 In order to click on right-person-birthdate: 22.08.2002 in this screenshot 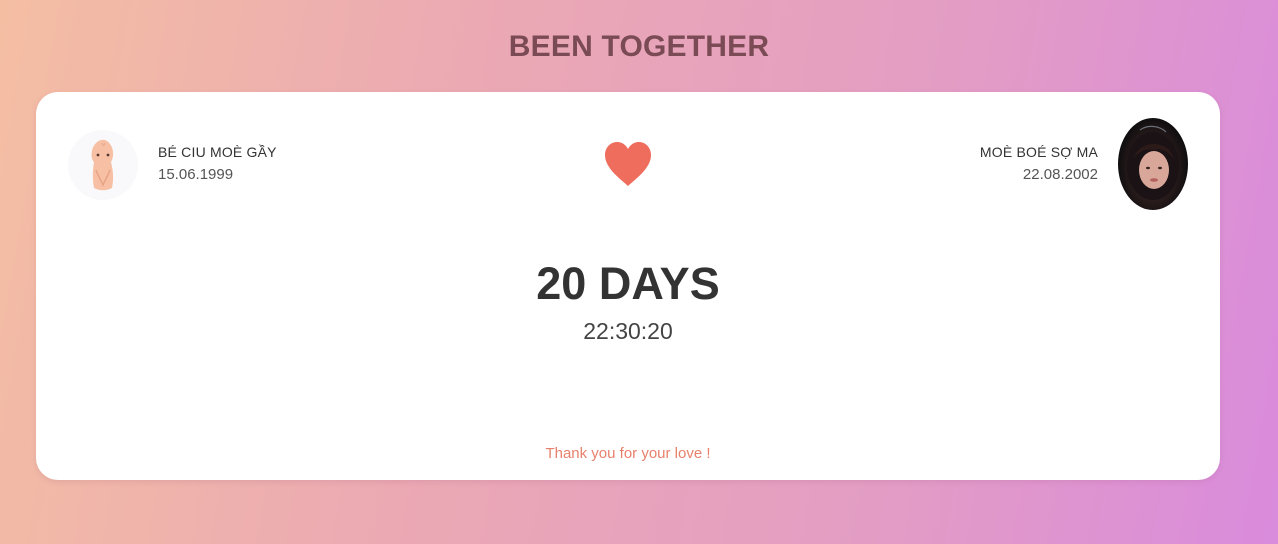, I will do `click(1060, 174)`.